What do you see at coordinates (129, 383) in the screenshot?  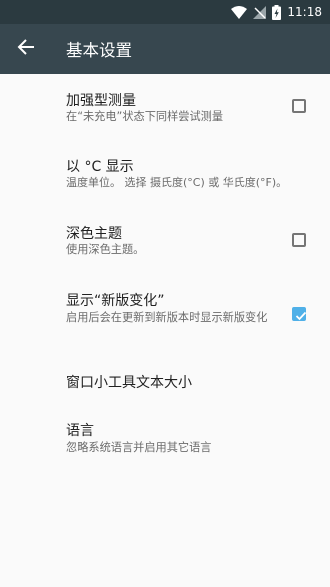 I see `setting-title: 窗口小工具文本大小` at bounding box center [129, 383].